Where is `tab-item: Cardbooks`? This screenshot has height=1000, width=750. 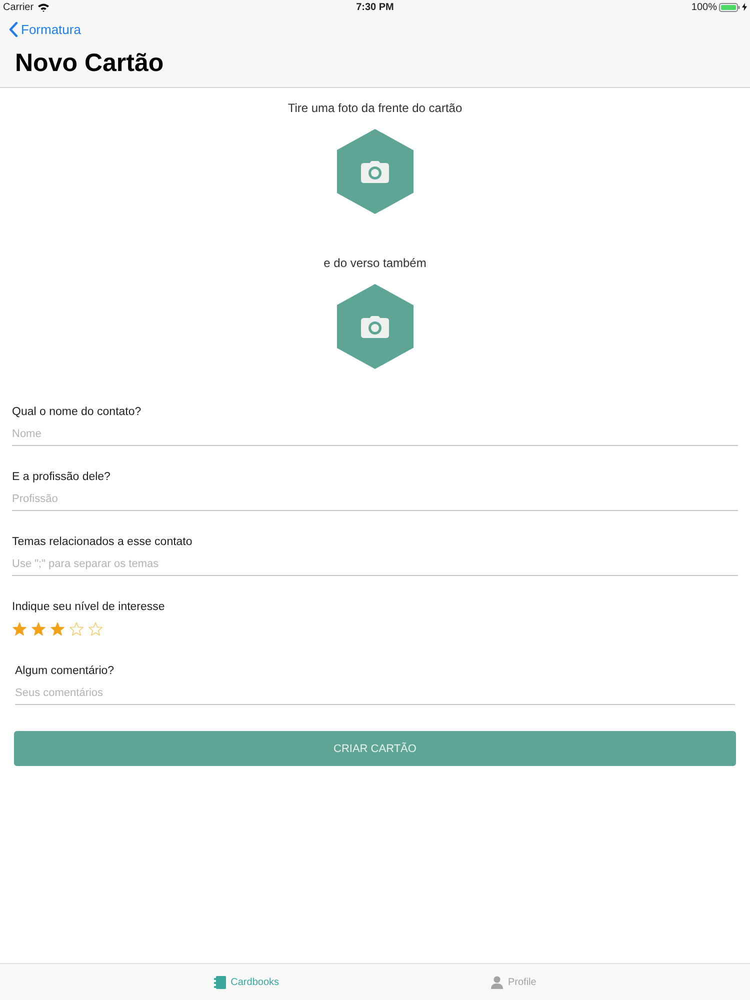 tab-item: Cardbooks is located at coordinates (246, 982).